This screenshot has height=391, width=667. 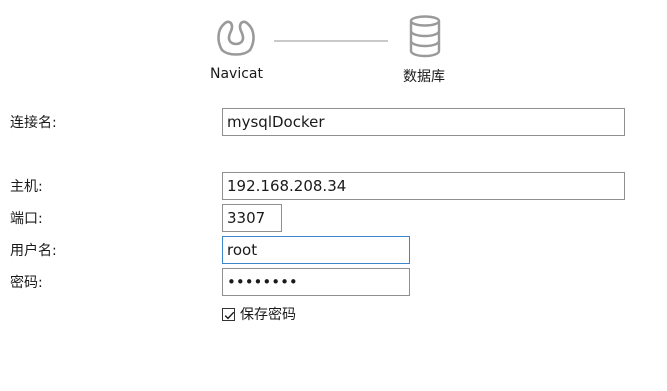 What do you see at coordinates (236, 36) in the screenshot?
I see `navicat-logo-icon` at bounding box center [236, 36].